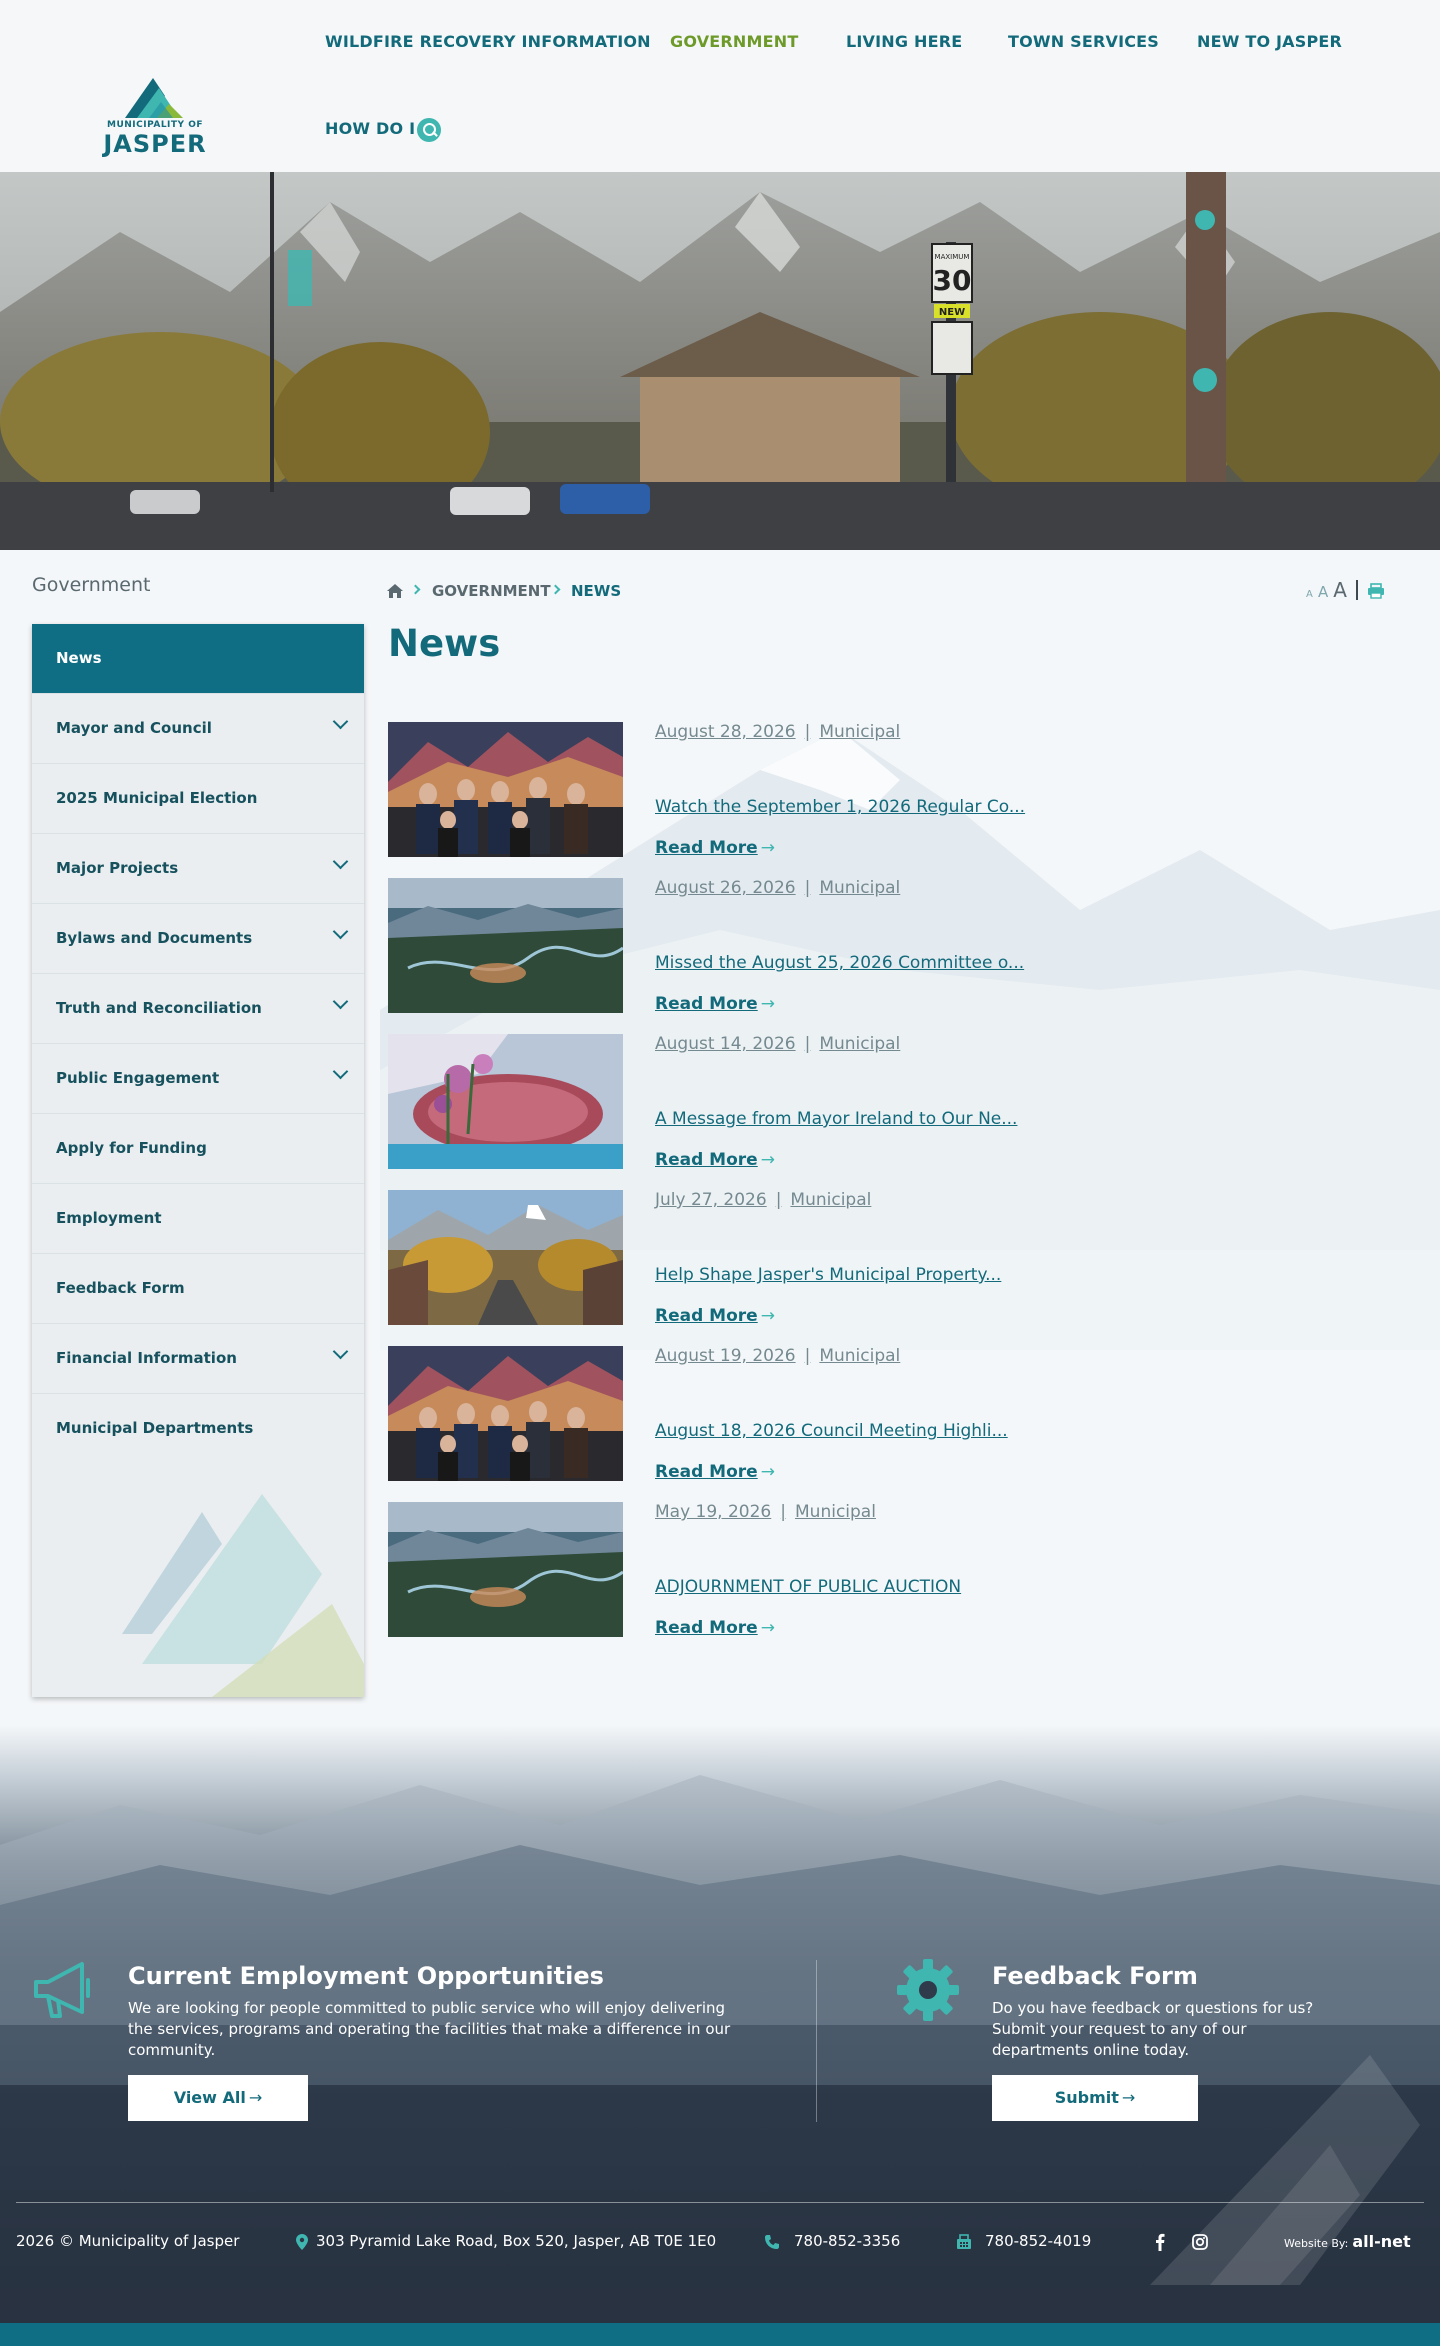  I want to click on megaphone-icon, so click(62, 1990).